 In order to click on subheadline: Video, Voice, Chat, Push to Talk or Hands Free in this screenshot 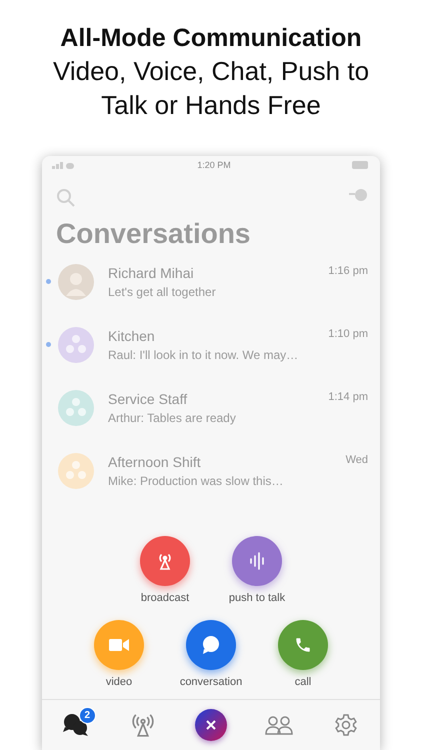, I will do `click(211, 88)`.